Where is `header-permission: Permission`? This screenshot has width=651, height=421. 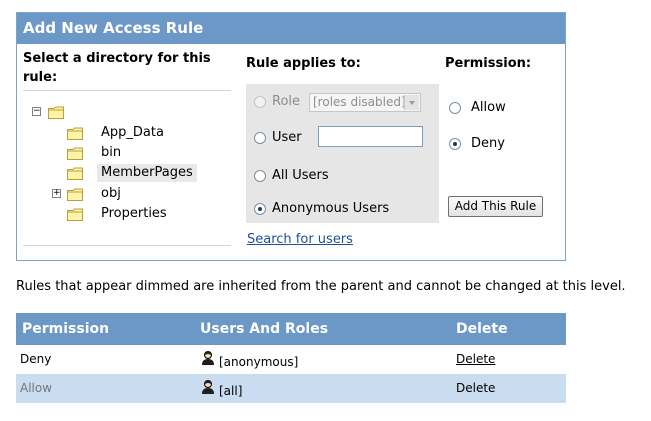 header-permission: Permission is located at coordinates (66, 329).